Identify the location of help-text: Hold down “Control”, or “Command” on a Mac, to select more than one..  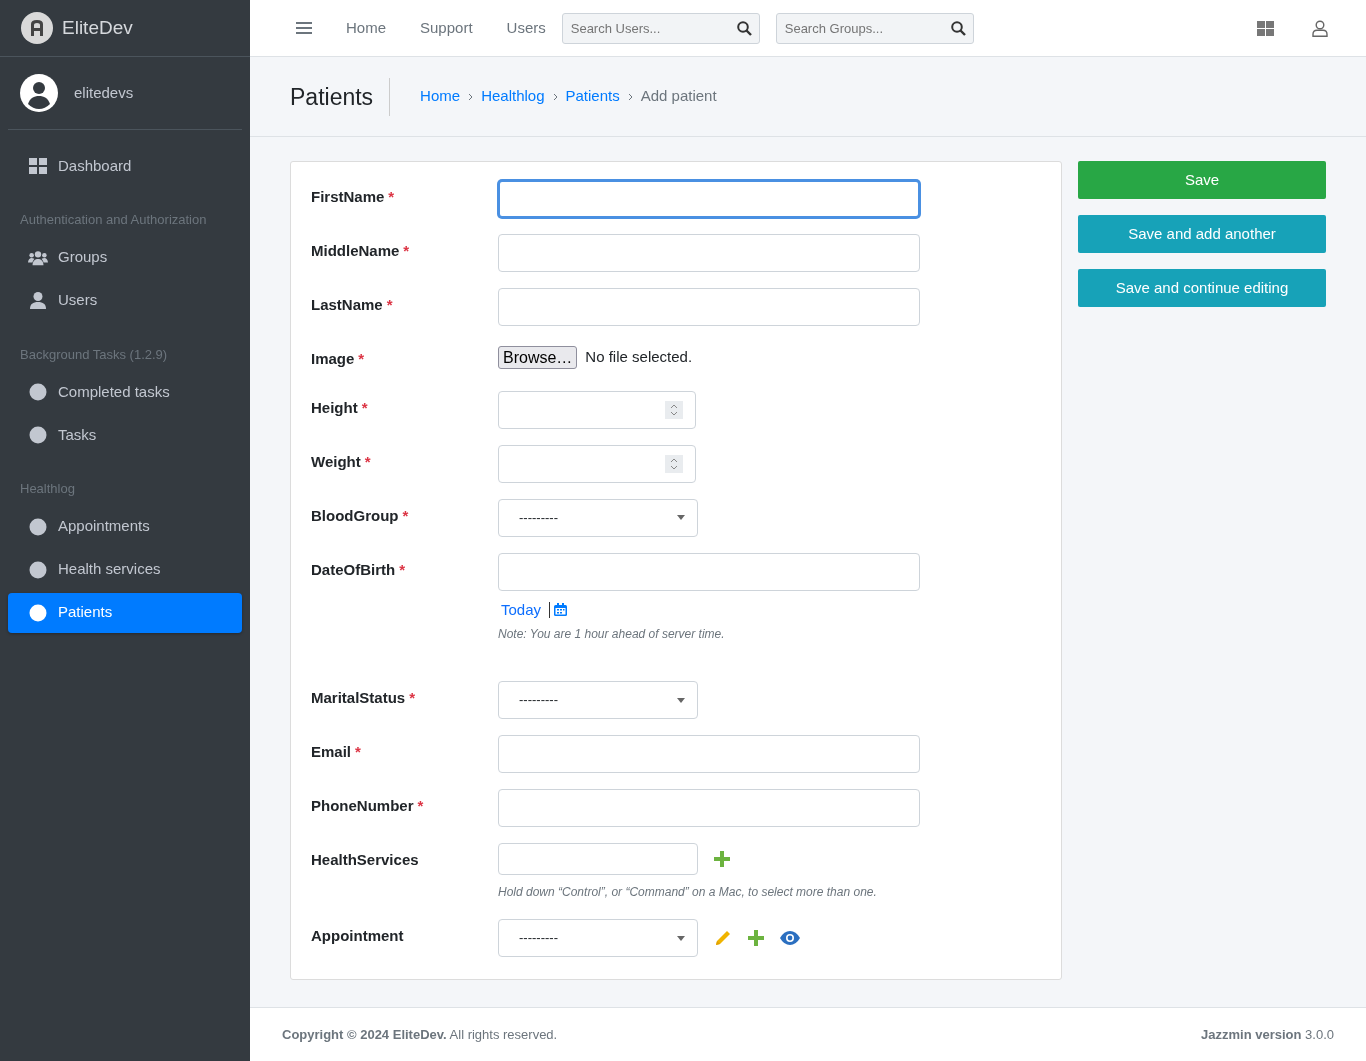
(687, 892).